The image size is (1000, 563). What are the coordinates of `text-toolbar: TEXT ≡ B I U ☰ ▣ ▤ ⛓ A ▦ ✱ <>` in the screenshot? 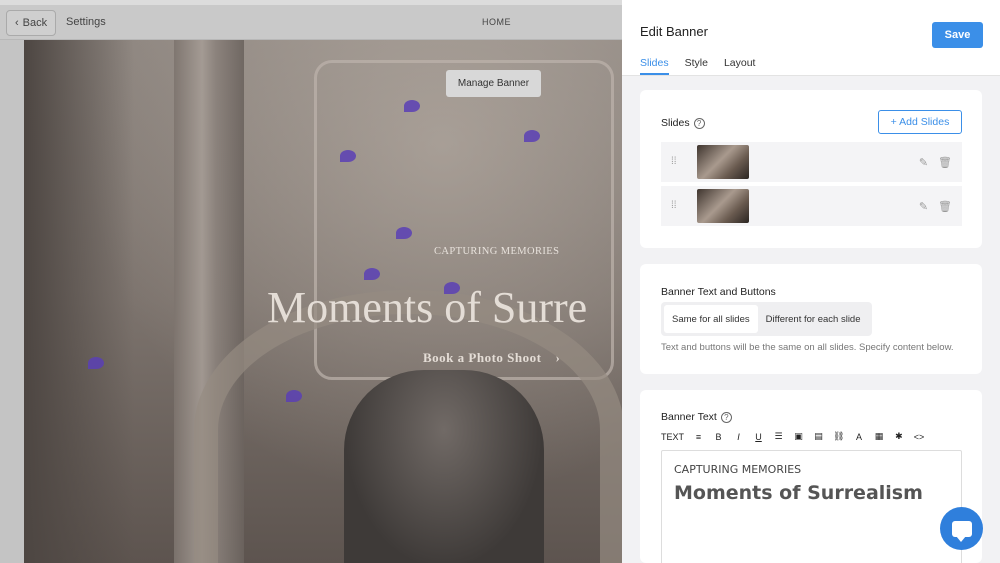 It's located at (792, 436).